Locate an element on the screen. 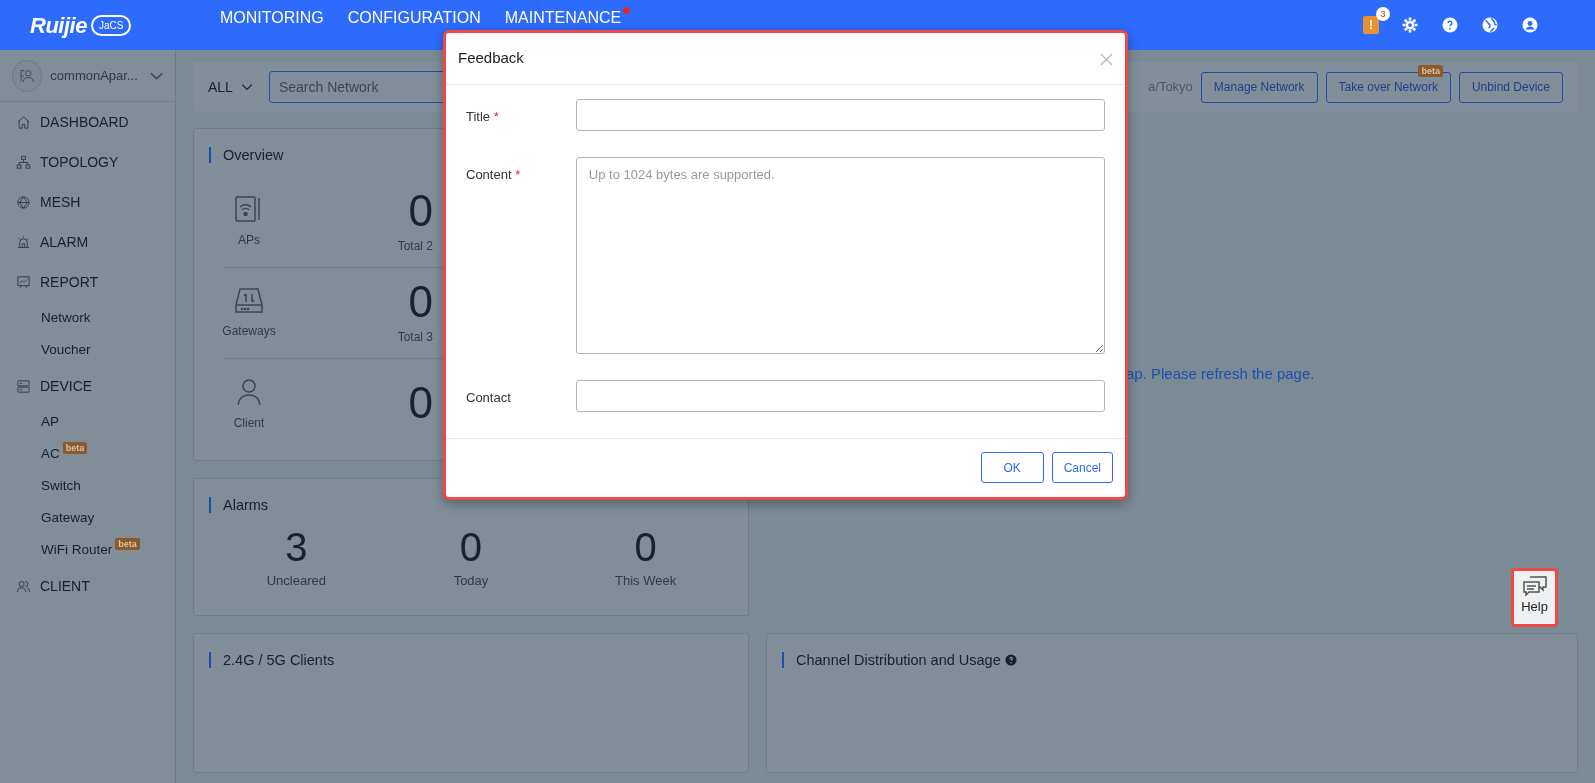 The height and width of the screenshot is (783, 1595). alarm-icon is located at coordinates (23, 242).